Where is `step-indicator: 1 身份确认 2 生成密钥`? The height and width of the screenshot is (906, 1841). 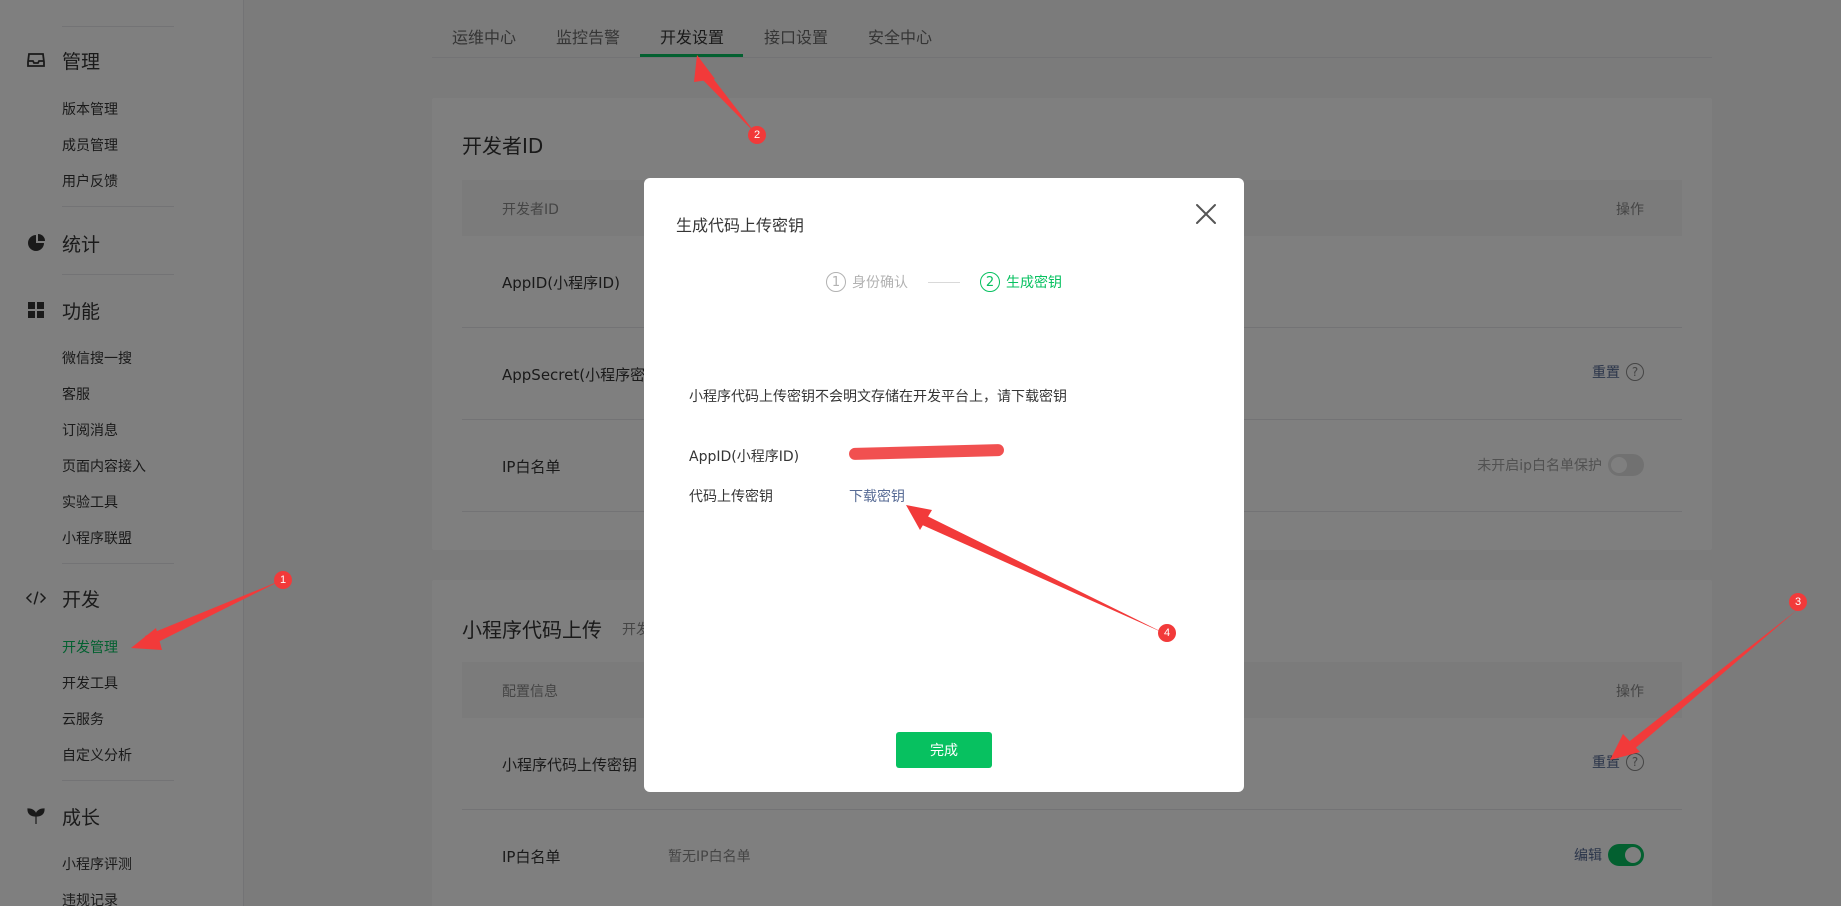
step-indicator: 1 身份确认 2 生成密钥 is located at coordinates (944, 282).